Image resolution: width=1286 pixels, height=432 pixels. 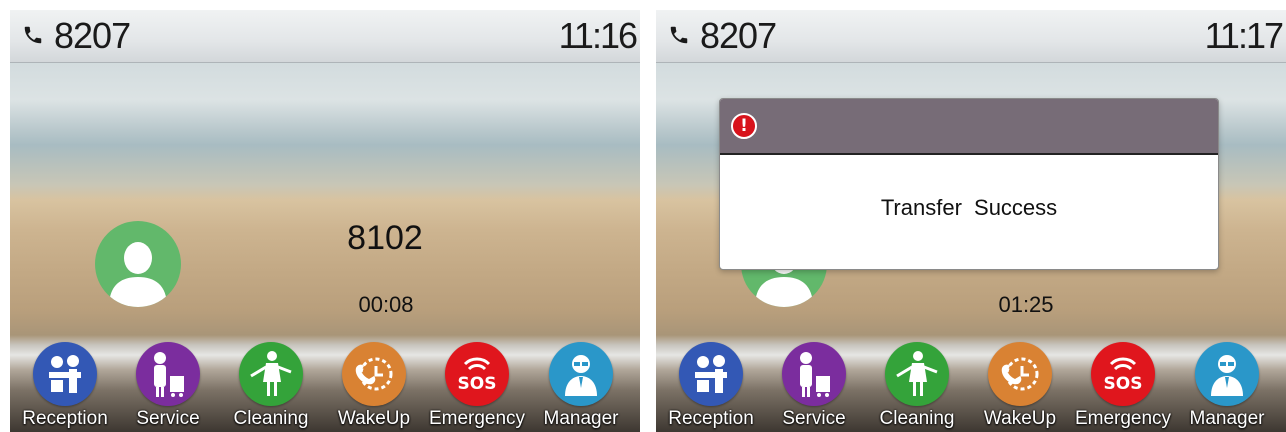 I want to click on call-duration: 00:08, so click(x=386, y=304).